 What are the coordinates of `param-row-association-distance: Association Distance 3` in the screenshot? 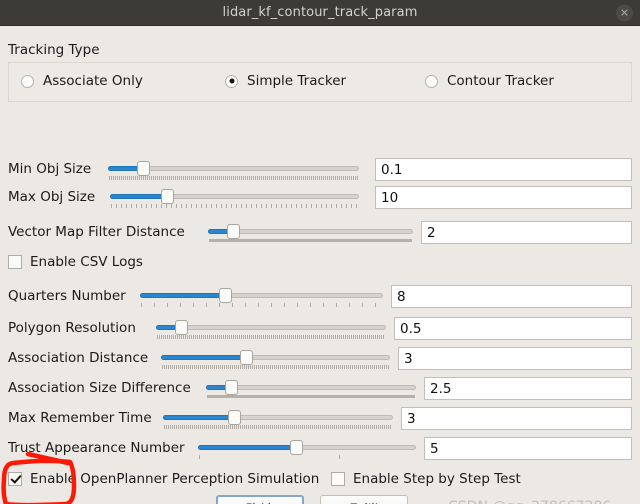 It's located at (320, 359).